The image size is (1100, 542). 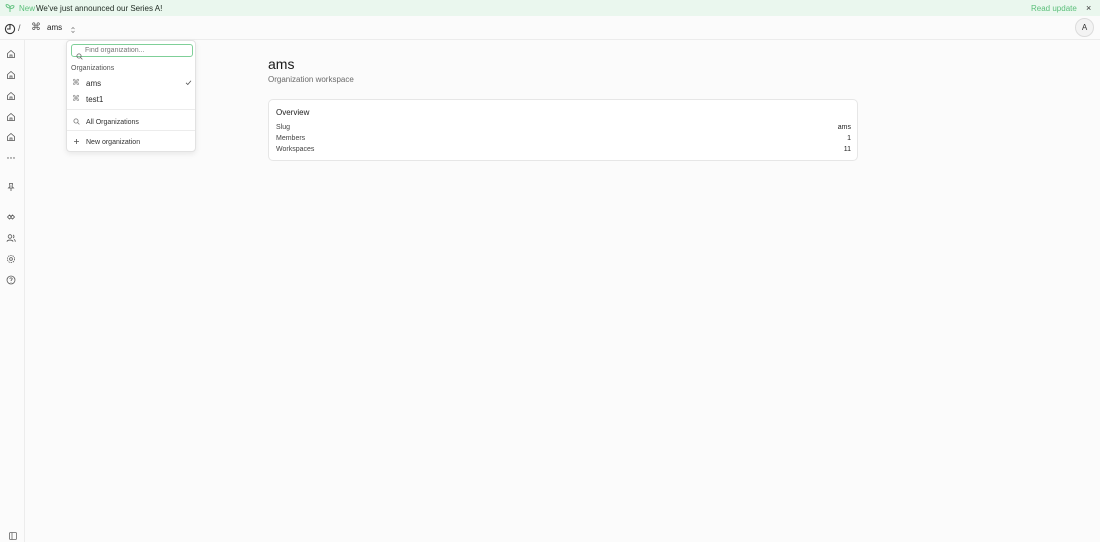 I want to click on org-item-test1: ⌘ test1, so click(x=131, y=99).